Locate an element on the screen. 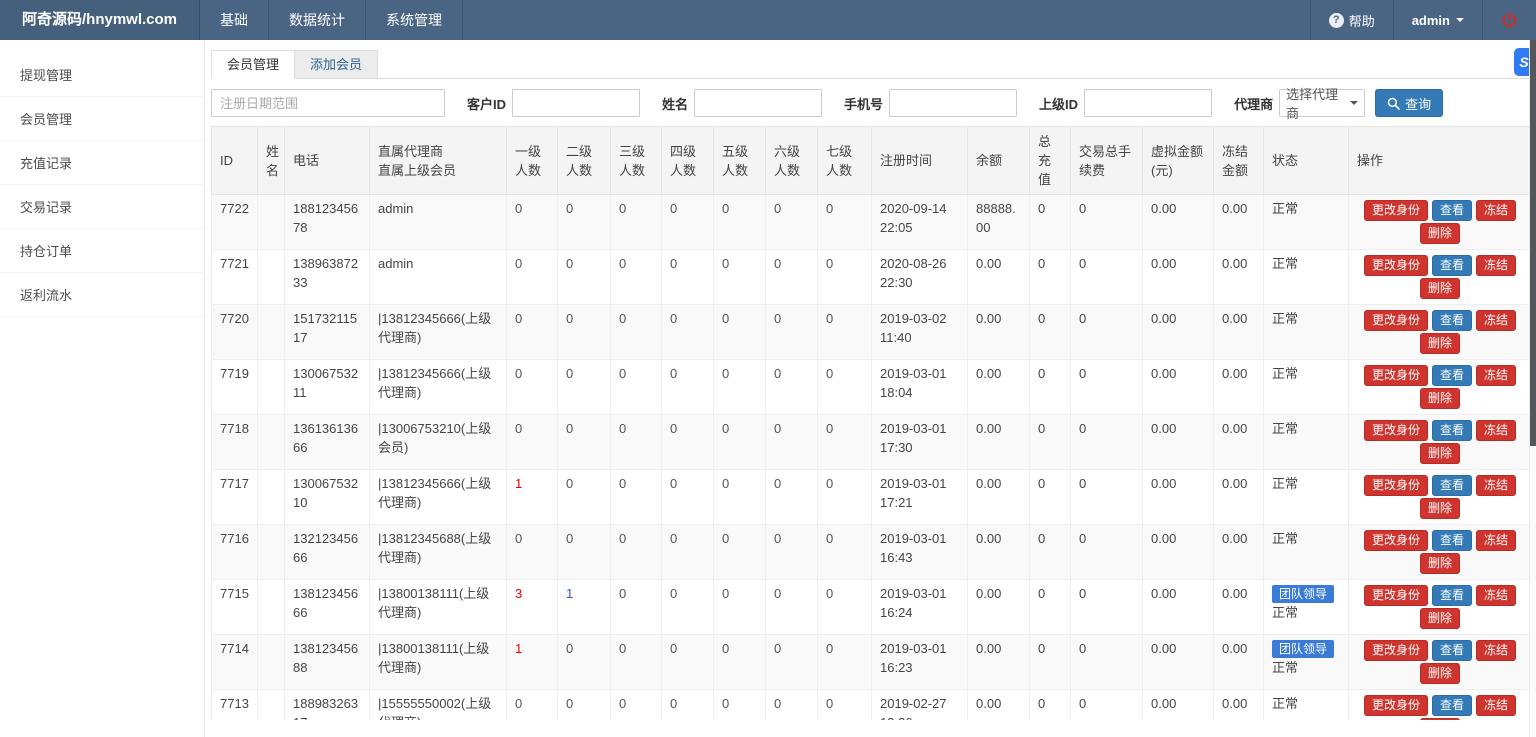 This screenshot has width=1536, height=737. agent-select-value: 选择代理商 is located at coordinates (1312, 104).